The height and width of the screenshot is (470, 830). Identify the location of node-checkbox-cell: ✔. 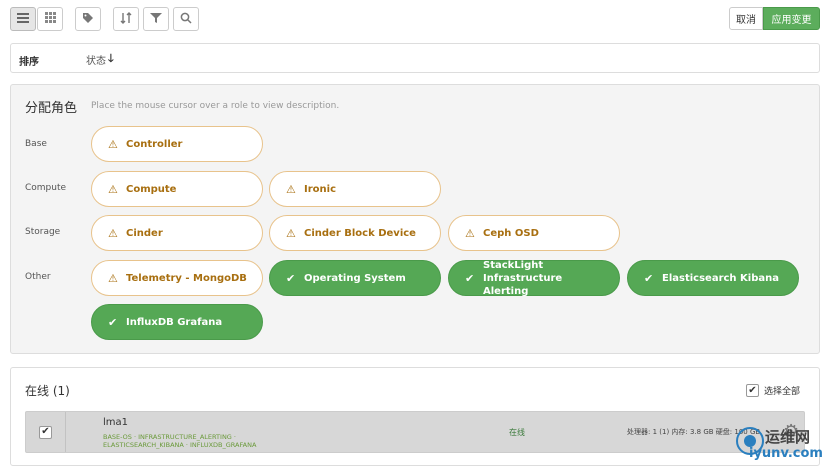
(46, 432).